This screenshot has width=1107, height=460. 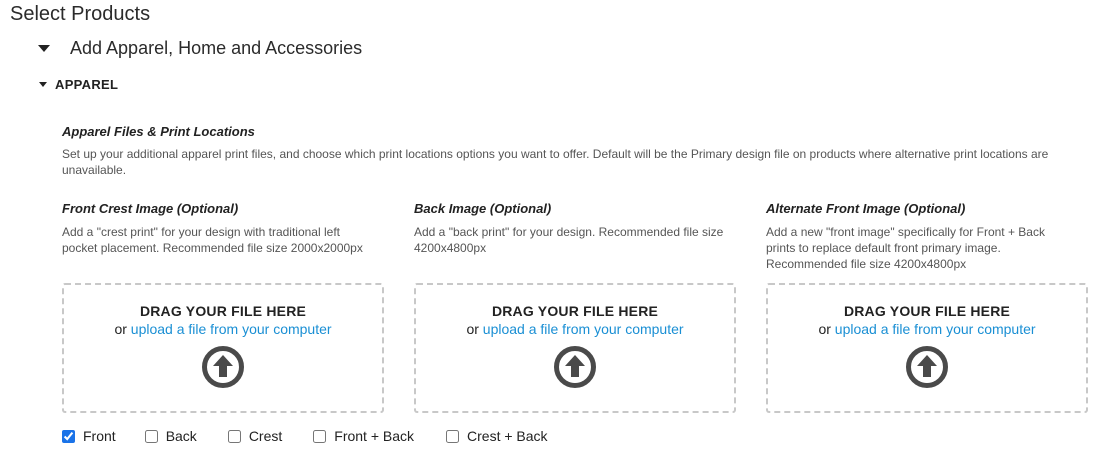 I want to click on section-toggle-apparel-home-accessories: Add Apparel, Home and Accessories, so click(x=200, y=48).